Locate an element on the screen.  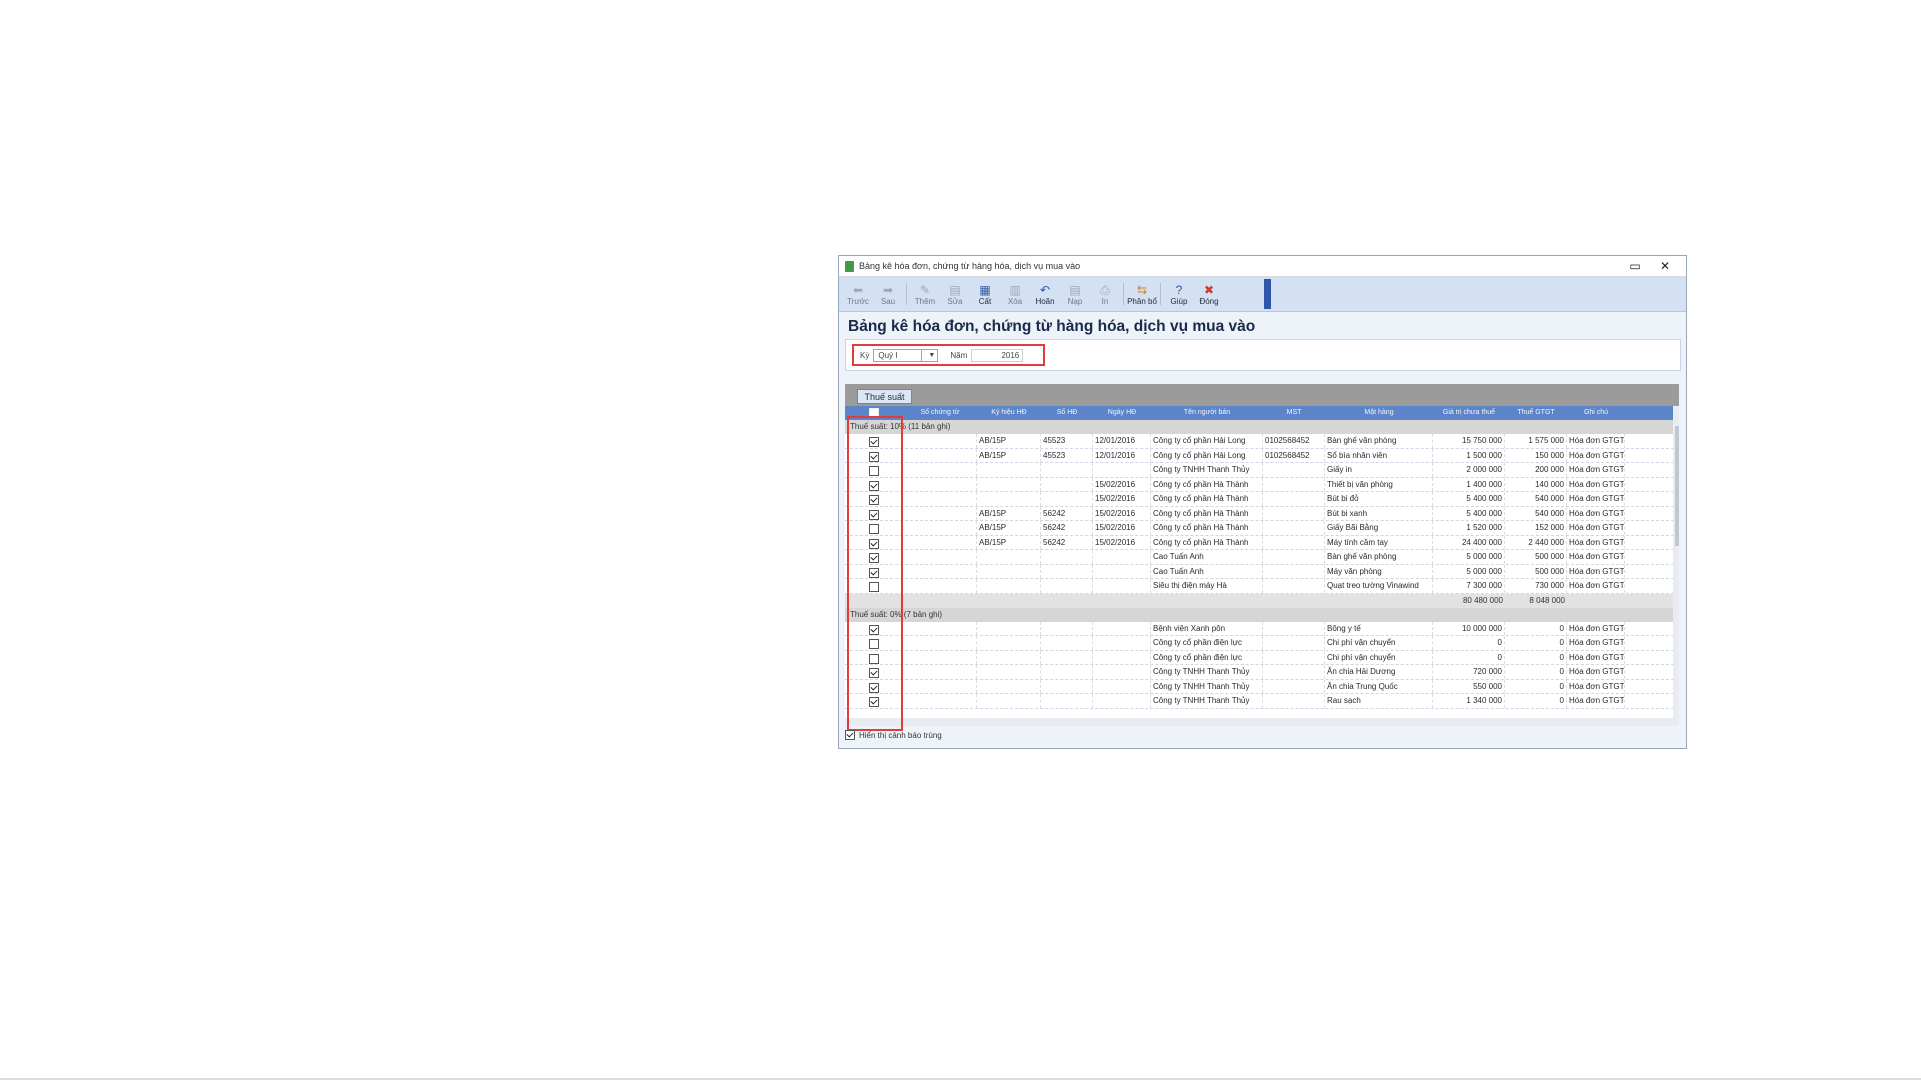
period-filter: Kỳ Quý I ▼ Năm 2016 is located at coordinates (948, 355).